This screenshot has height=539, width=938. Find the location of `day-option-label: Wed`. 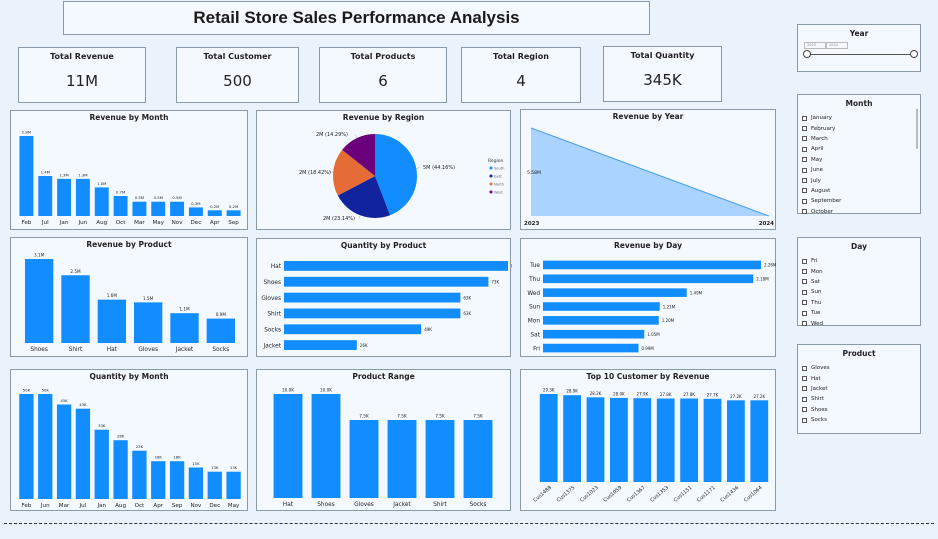

day-option-label: Wed is located at coordinates (817, 323).